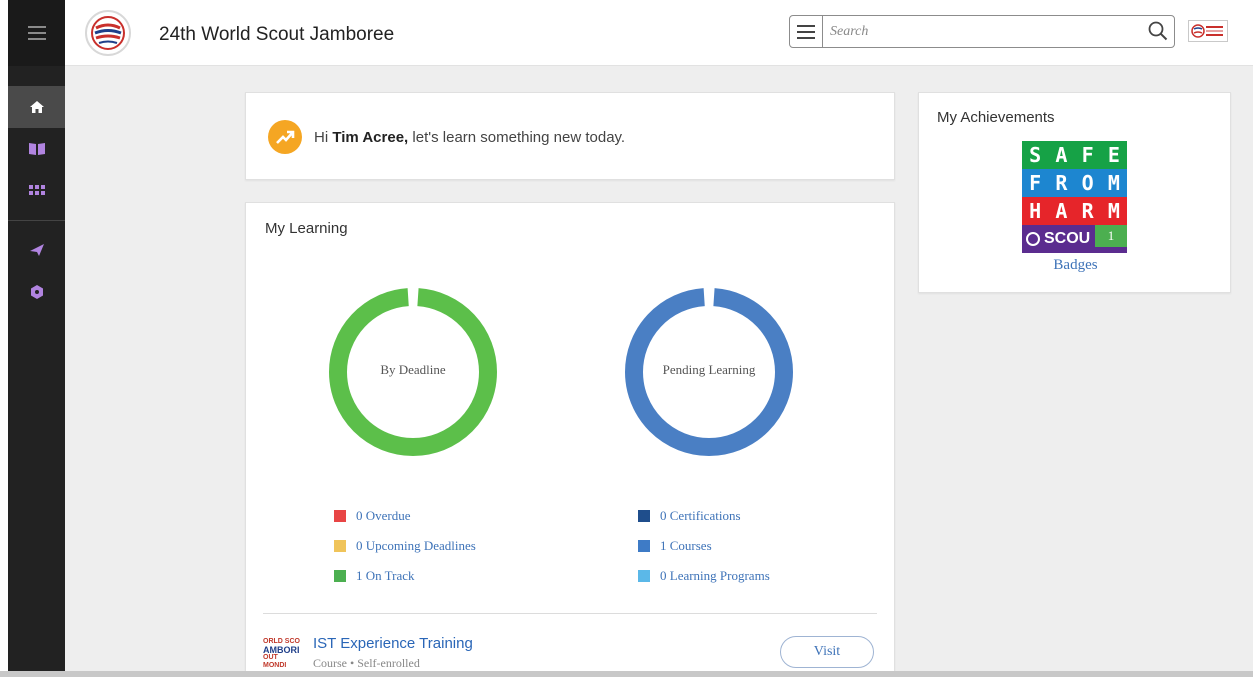  What do you see at coordinates (1113, 155) in the screenshot?
I see `badge-letter: E` at bounding box center [1113, 155].